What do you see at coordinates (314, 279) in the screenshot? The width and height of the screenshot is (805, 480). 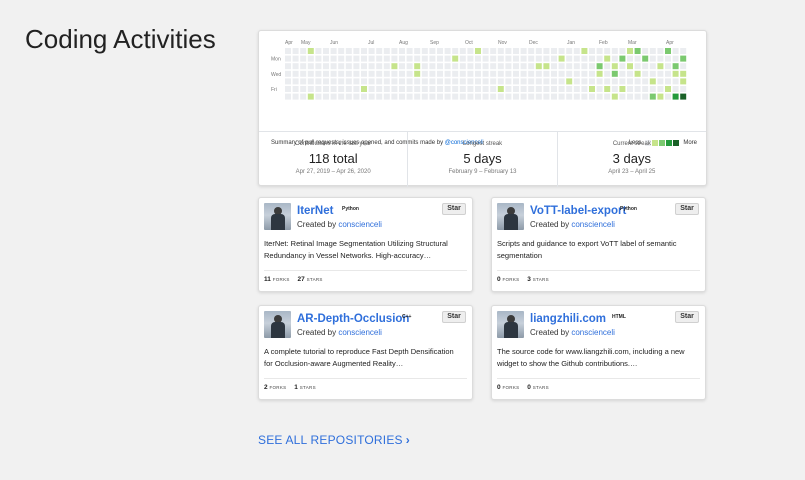 I see `stars-label: STARS` at bounding box center [314, 279].